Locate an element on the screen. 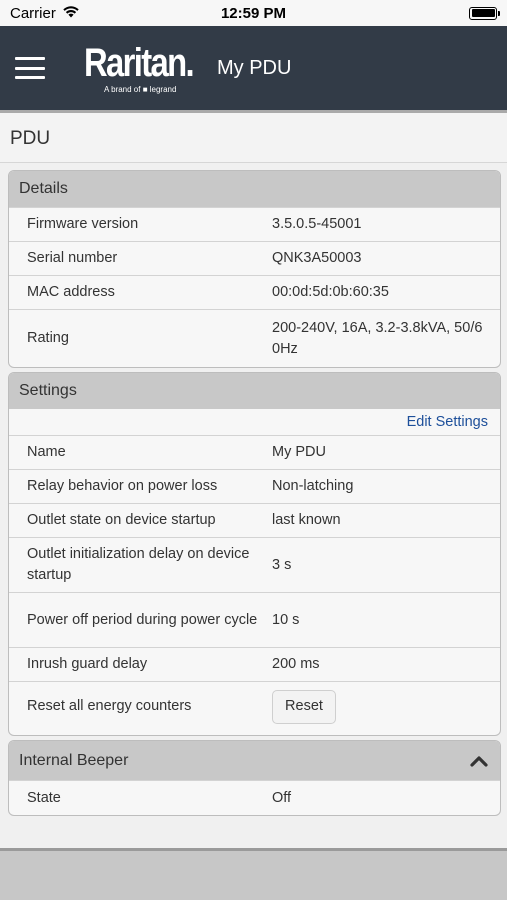 This screenshot has width=507, height=900. row-value: Reset is located at coordinates (386, 706).